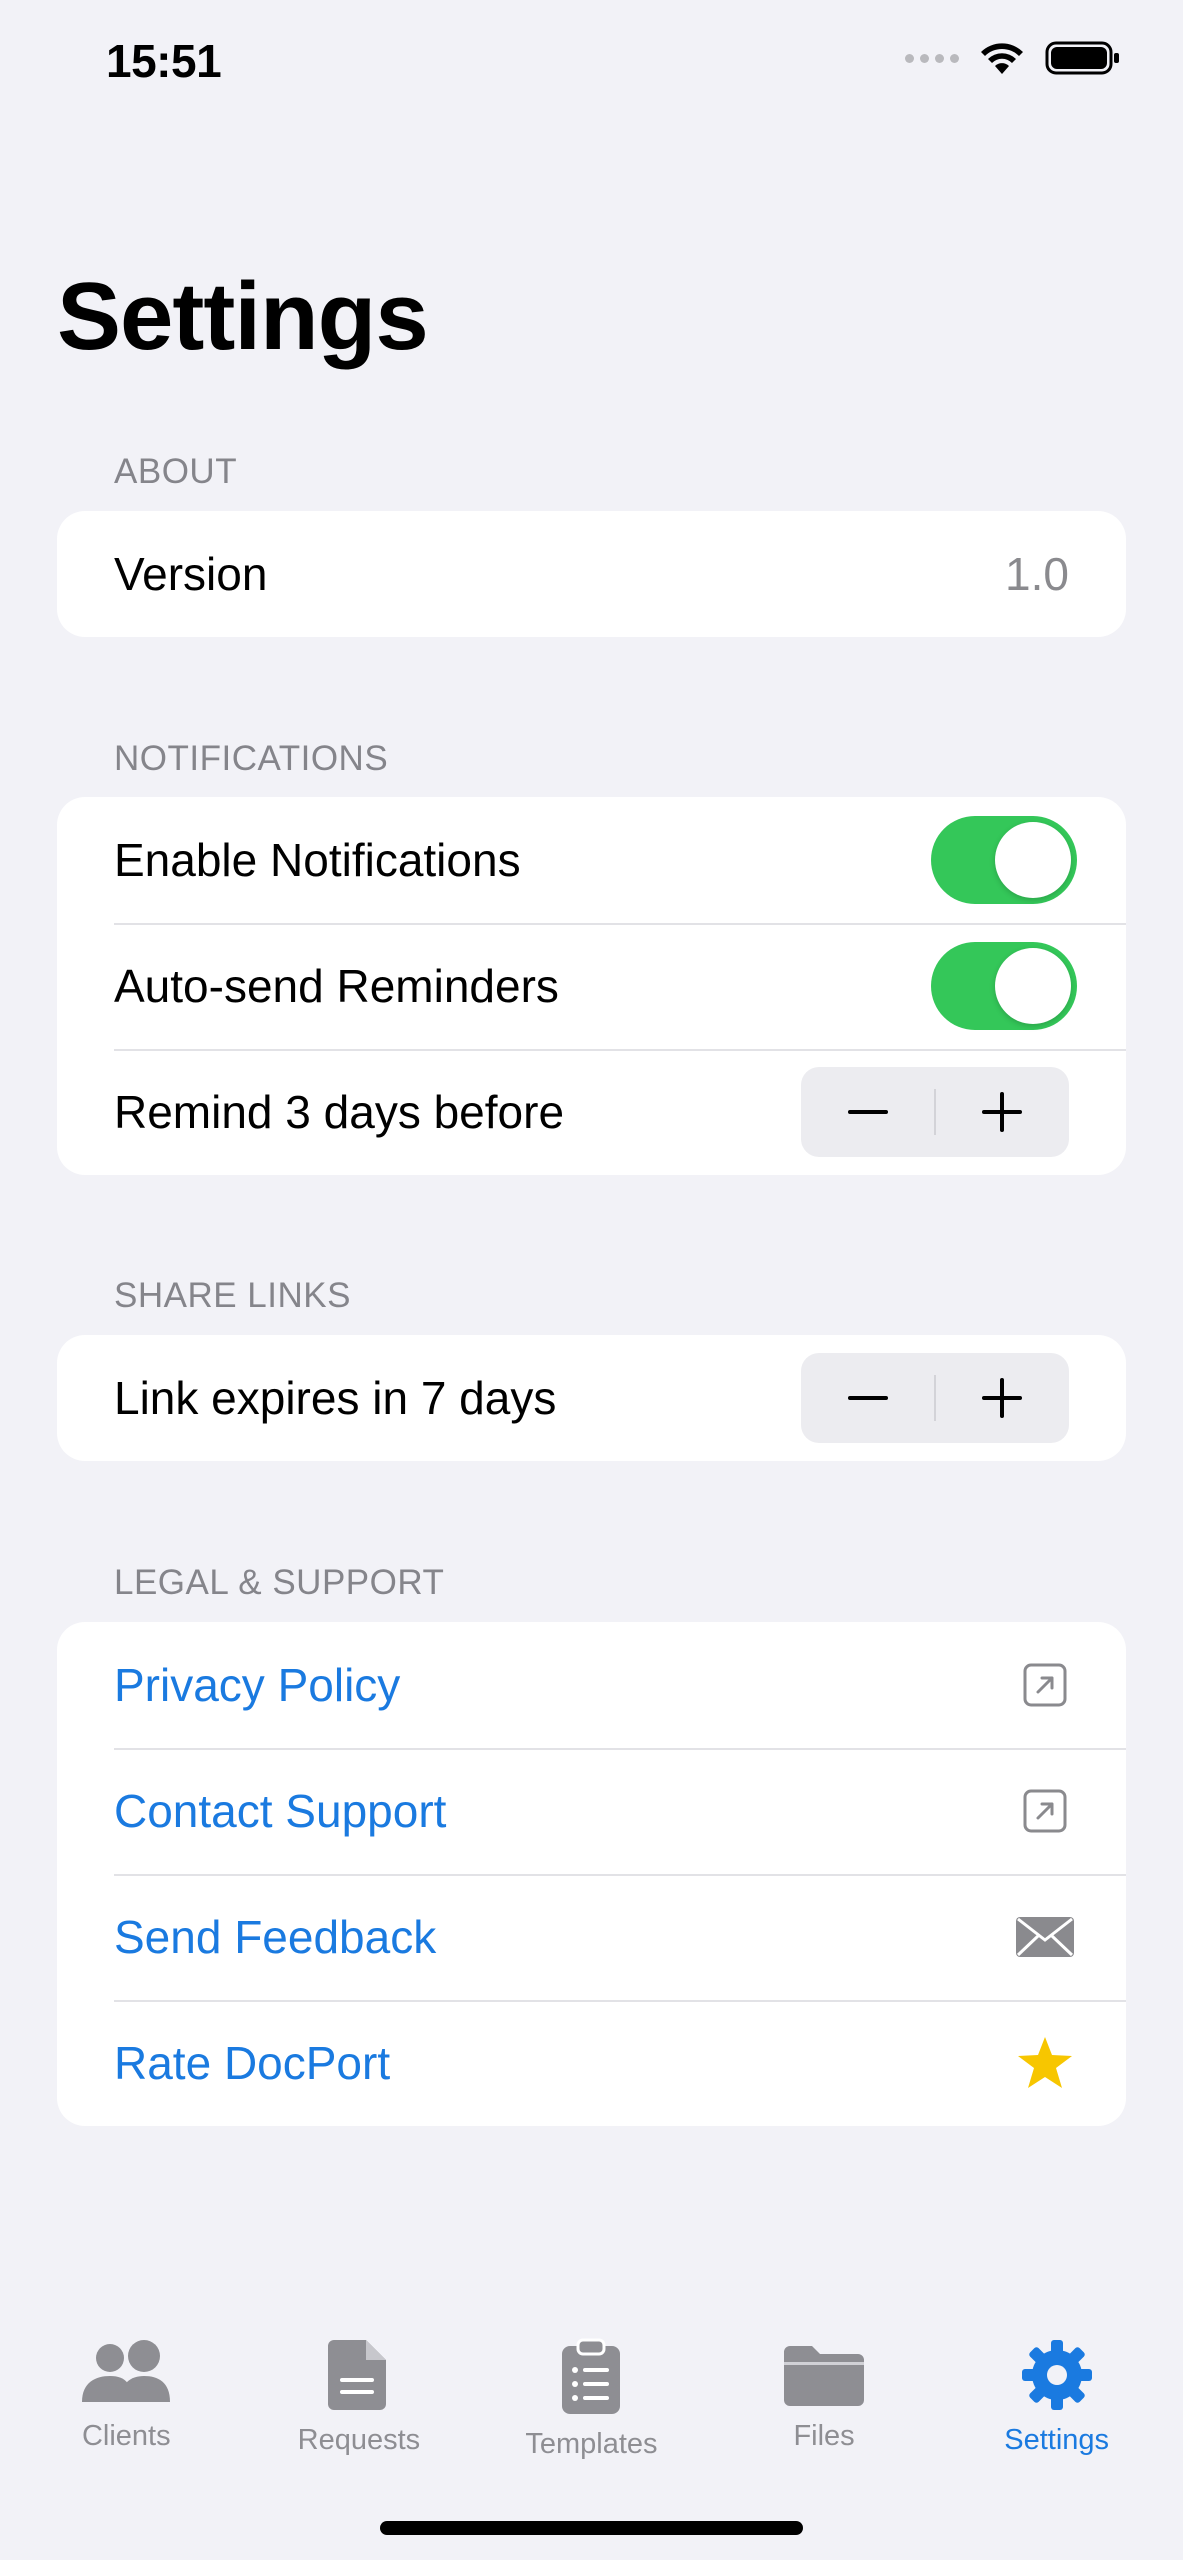  Describe the element at coordinates (1082, 58) in the screenshot. I see `battery-icon` at that location.